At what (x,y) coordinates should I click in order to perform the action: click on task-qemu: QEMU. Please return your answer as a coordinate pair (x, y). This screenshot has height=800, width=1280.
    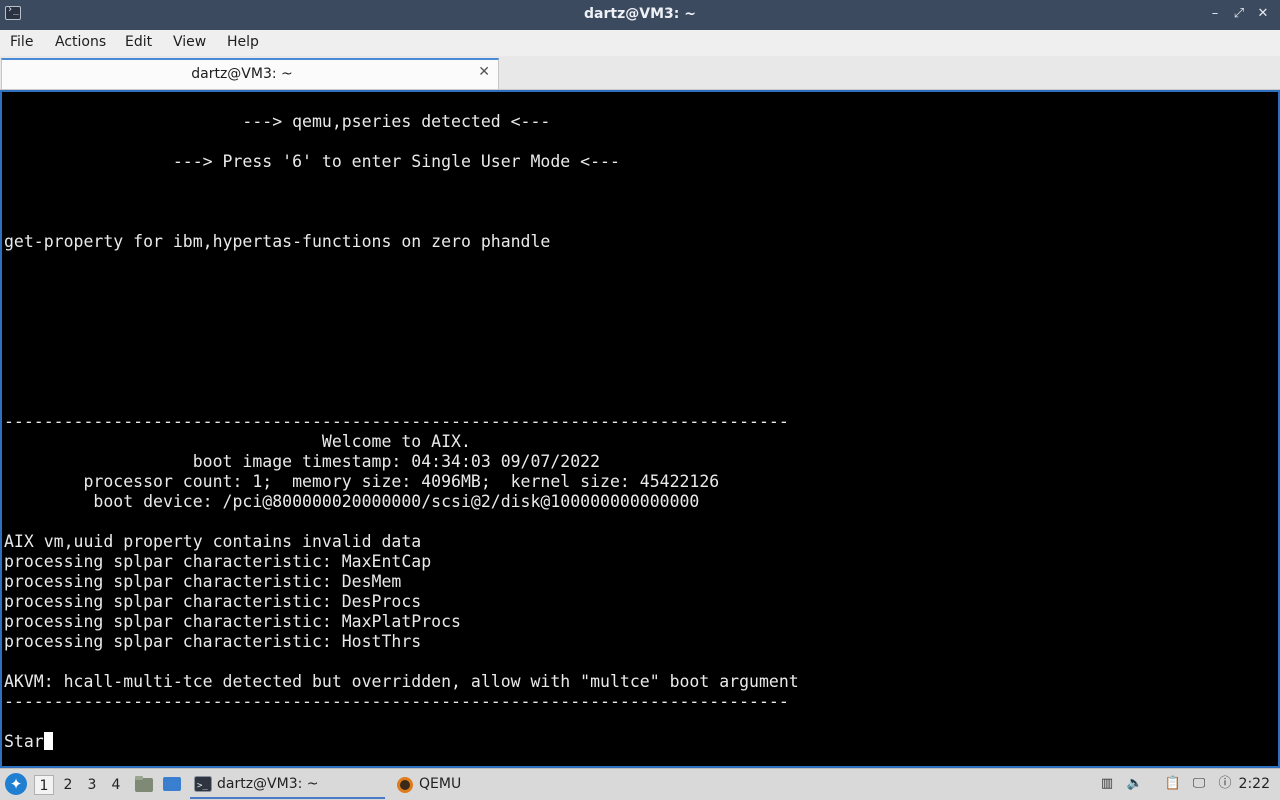
    Looking at the image, I should click on (482, 785).